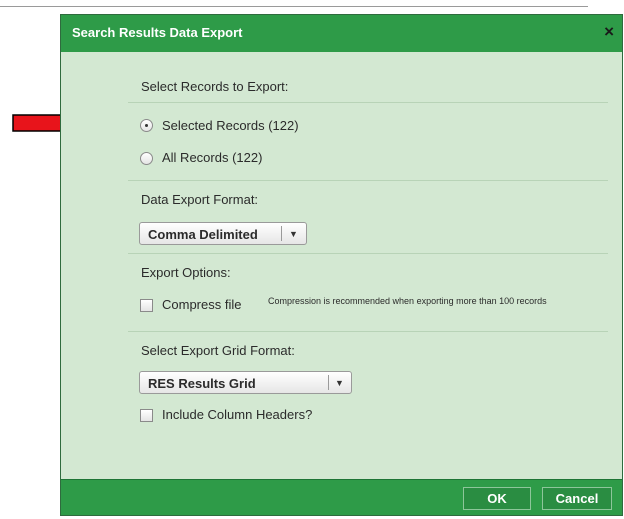  What do you see at coordinates (294, 6) in the screenshot?
I see `top-rule` at bounding box center [294, 6].